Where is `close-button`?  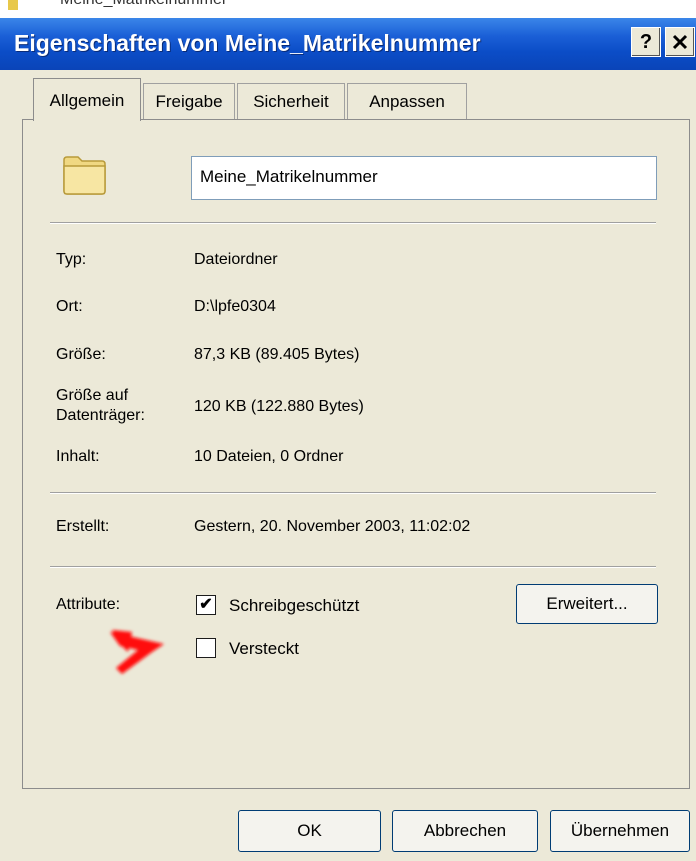 close-button is located at coordinates (680, 42).